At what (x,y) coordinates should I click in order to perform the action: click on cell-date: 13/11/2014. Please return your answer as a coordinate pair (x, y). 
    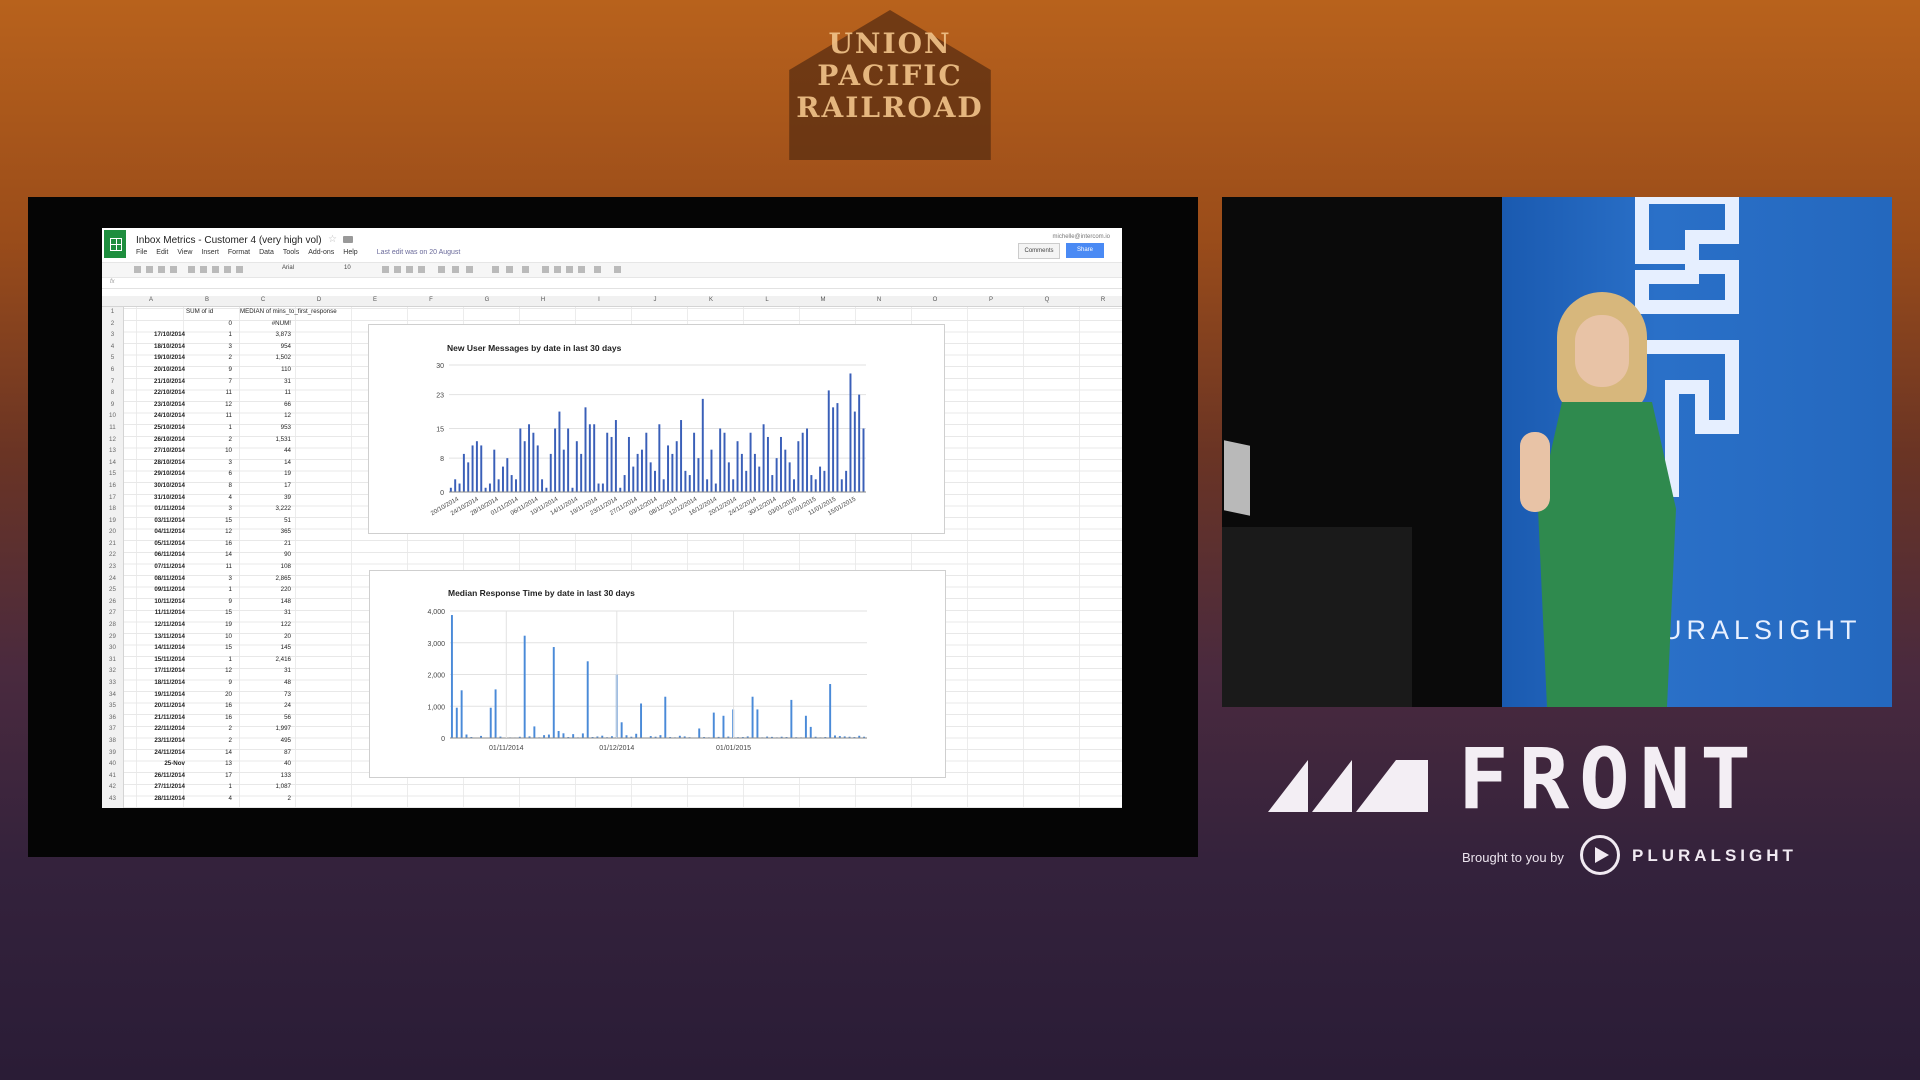
    Looking at the image, I should click on (155, 636).